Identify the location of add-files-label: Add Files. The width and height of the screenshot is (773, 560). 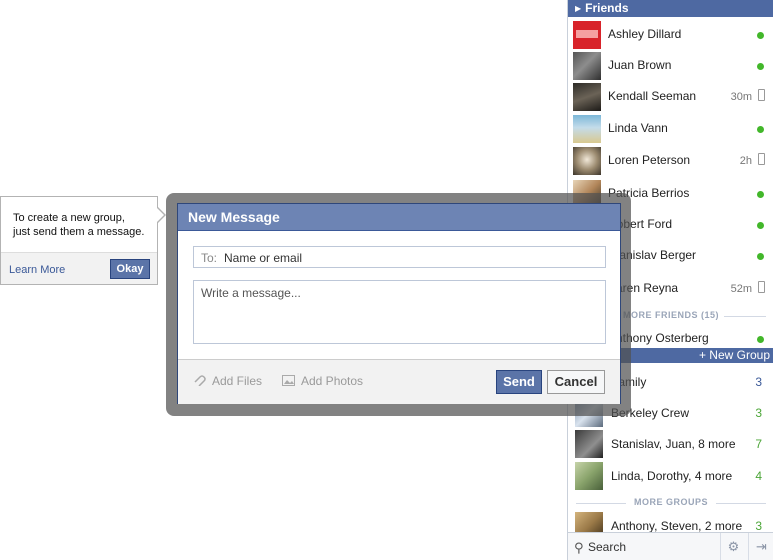
(237, 381).